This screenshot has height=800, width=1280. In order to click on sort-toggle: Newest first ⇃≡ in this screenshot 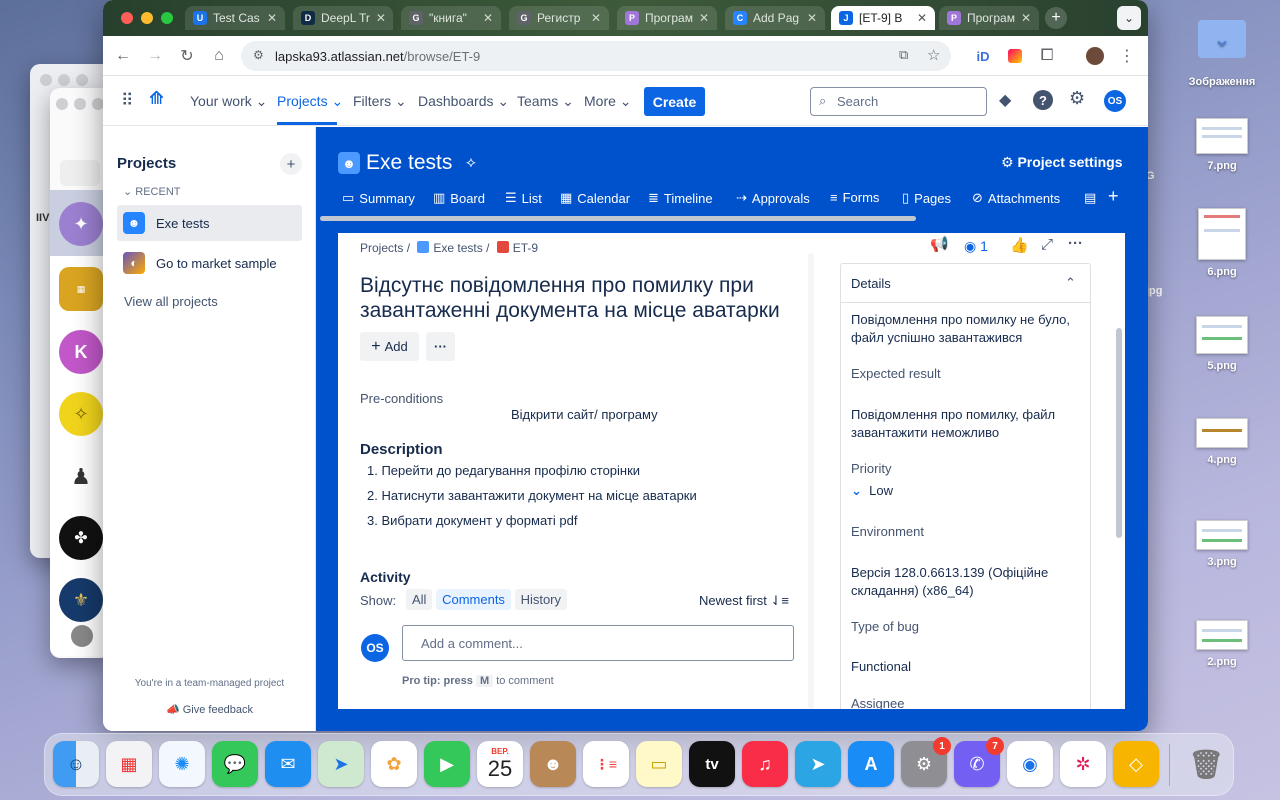, I will do `click(744, 601)`.